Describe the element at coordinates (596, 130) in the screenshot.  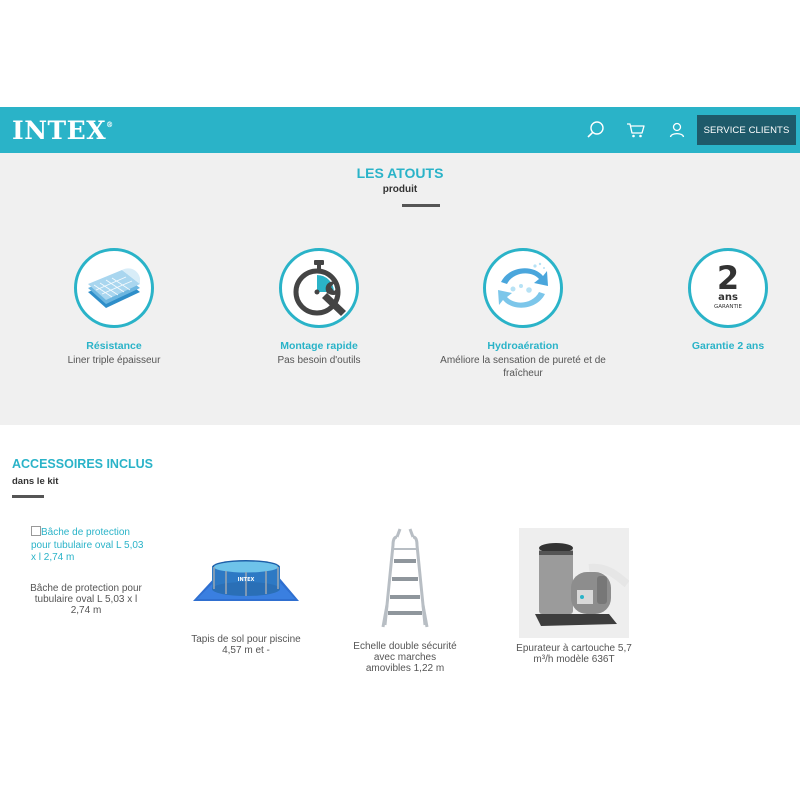
I see `search-icon` at that location.